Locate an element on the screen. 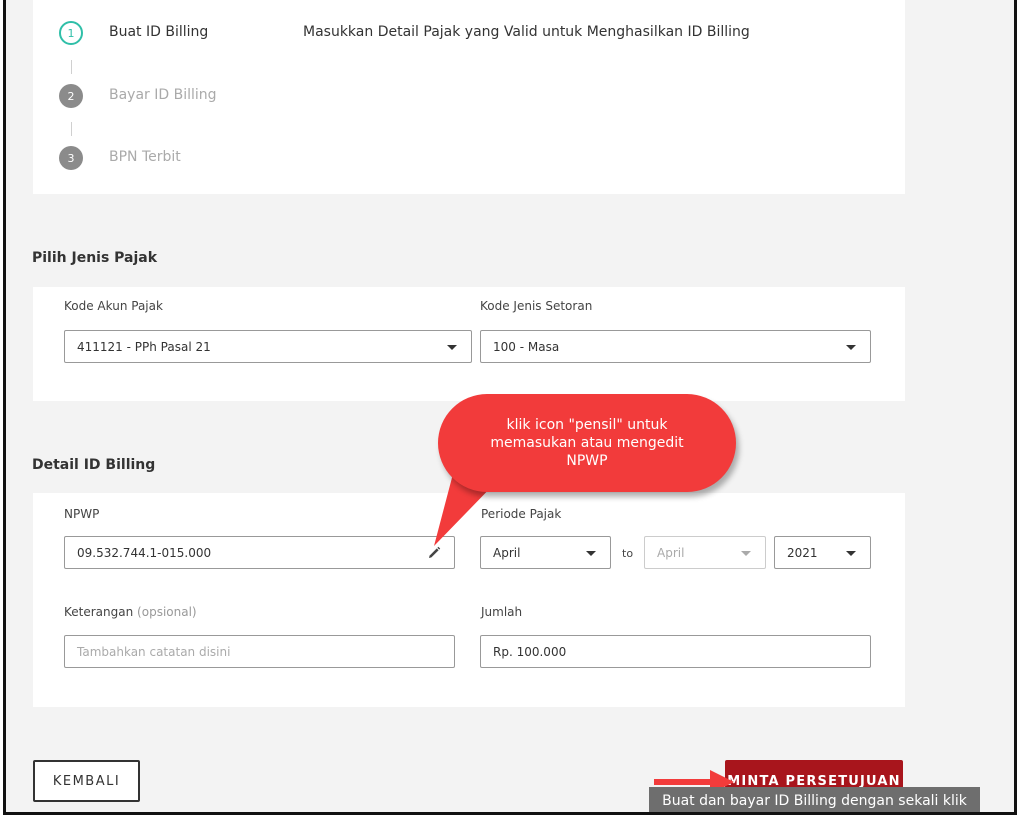 Image resolution: width=1024 pixels, height=820 pixels. keterangan-label: Keterangan (opsional) is located at coordinates (130, 612).